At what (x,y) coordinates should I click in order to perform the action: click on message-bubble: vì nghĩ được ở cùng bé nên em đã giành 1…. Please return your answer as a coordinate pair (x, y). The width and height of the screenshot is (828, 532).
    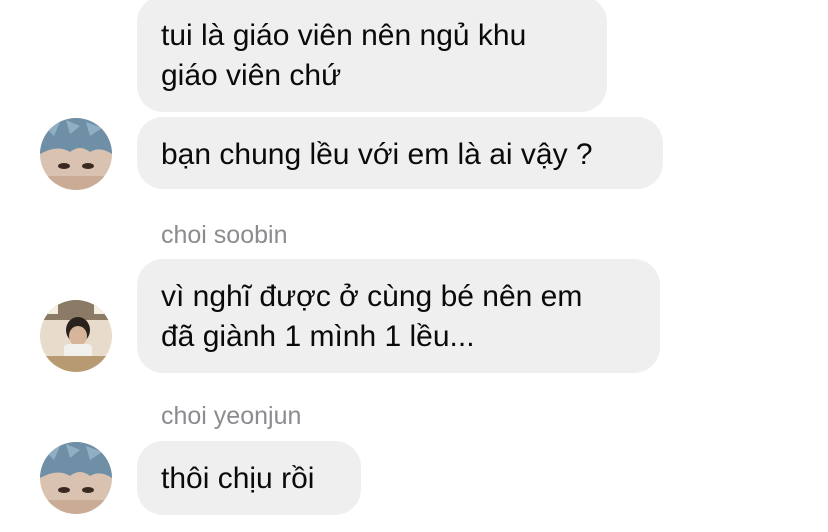
    Looking at the image, I should click on (398, 316).